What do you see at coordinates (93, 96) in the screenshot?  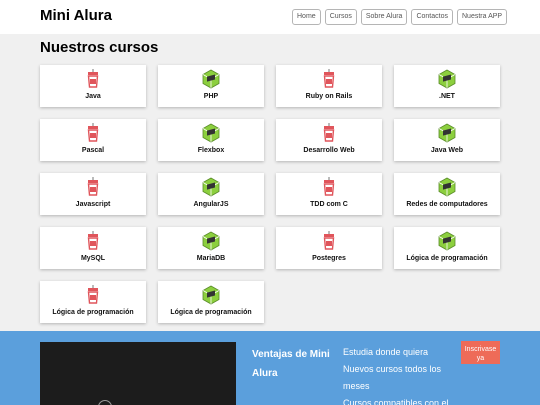 I see `course-label: Java` at bounding box center [93, 96].